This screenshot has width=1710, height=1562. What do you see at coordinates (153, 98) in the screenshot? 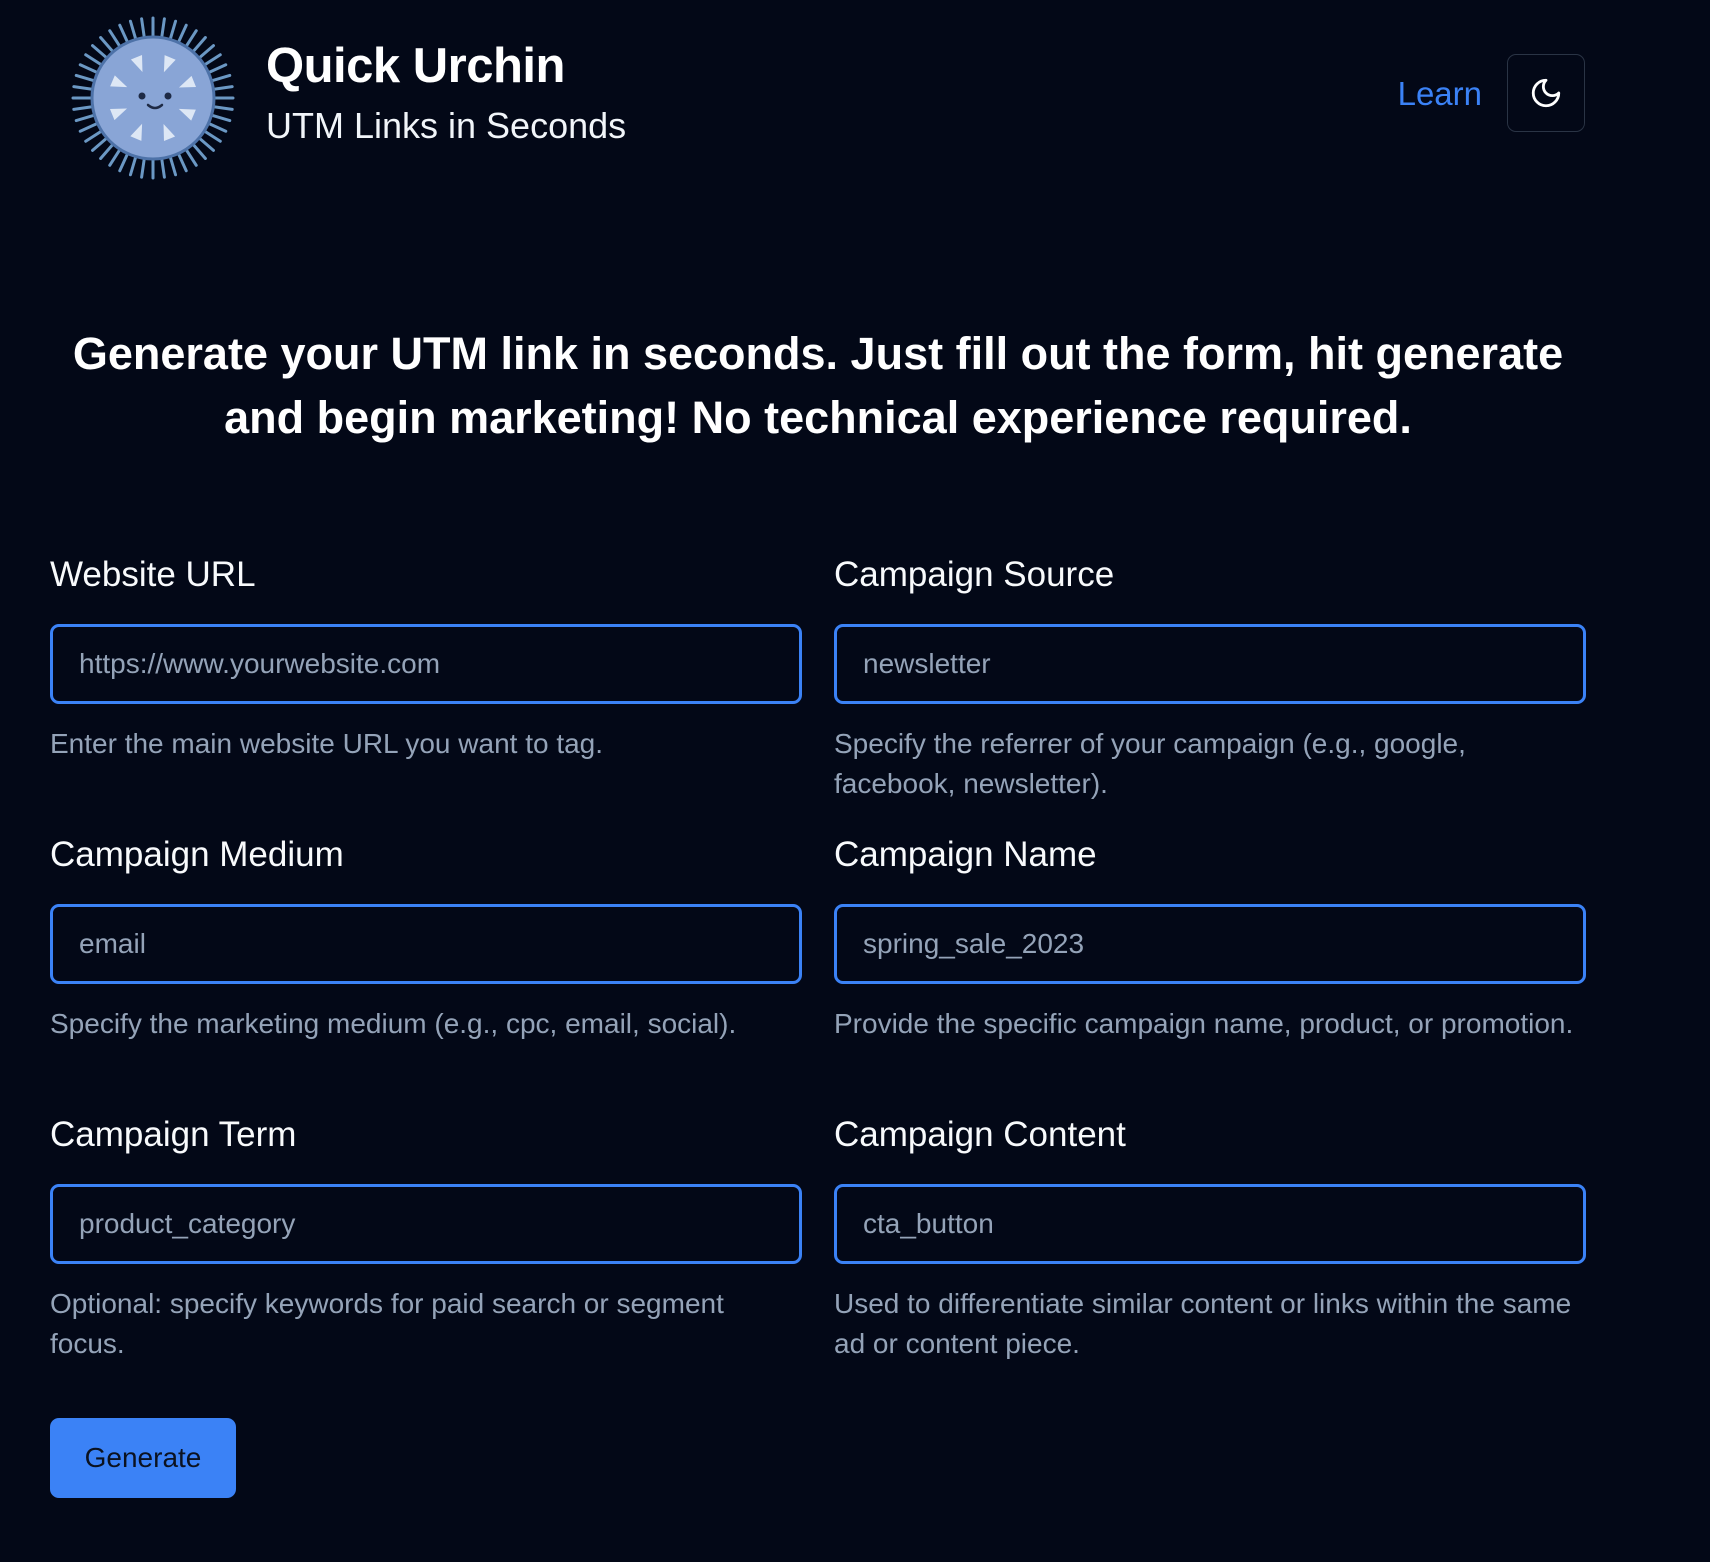
I see `urchin-logo-icon` at bounding box center [153, 98].